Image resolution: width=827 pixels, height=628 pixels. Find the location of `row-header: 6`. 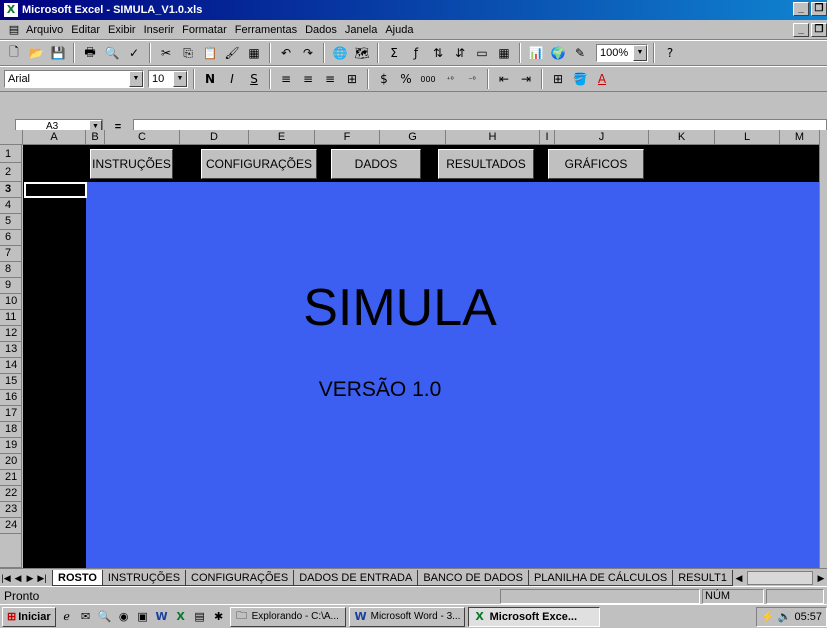

row-header: 6 is located at coordinates (11, 238).